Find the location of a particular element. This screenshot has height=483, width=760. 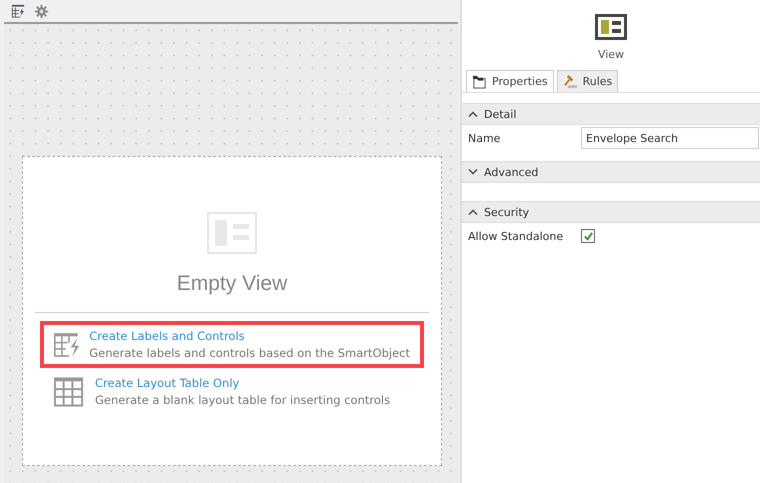

option-description: Generate labels and controls based on the SmartObject is located at coordinates (249, 353).